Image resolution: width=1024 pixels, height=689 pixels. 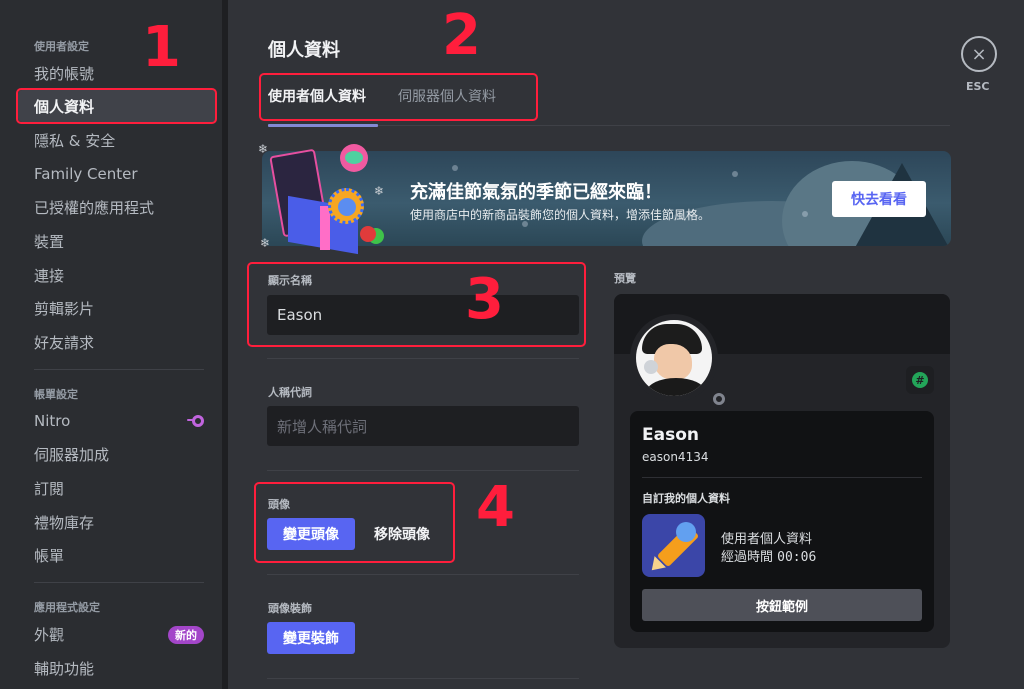 I want to click on sidebar-item-label: 禮物庫存, so click(x=64, y=522).